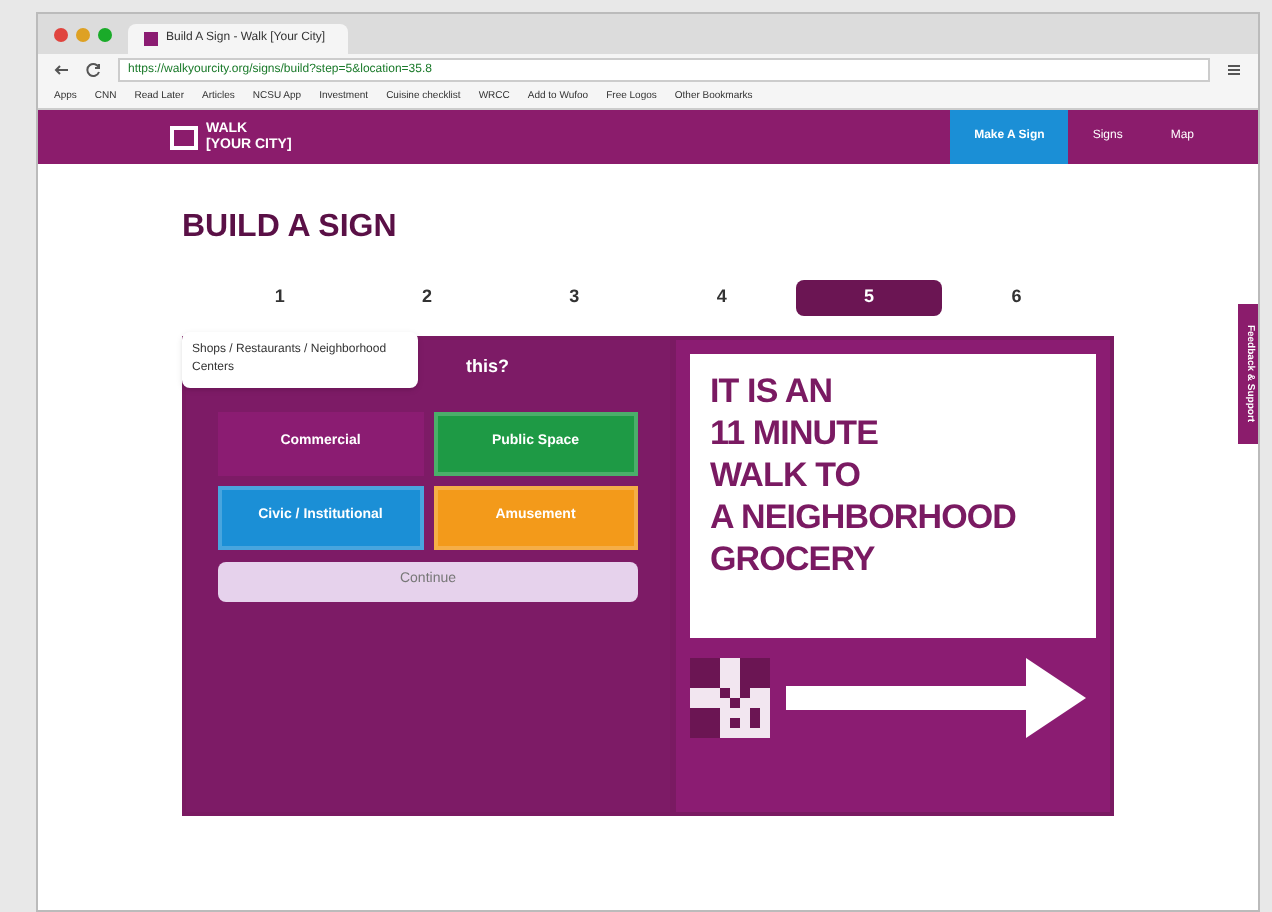 This screenshot has width=1272, height=912. Describe the element at coordinates (290, 228) in the screenshot. I see `page-title: BUILD A SIGN` at that location.